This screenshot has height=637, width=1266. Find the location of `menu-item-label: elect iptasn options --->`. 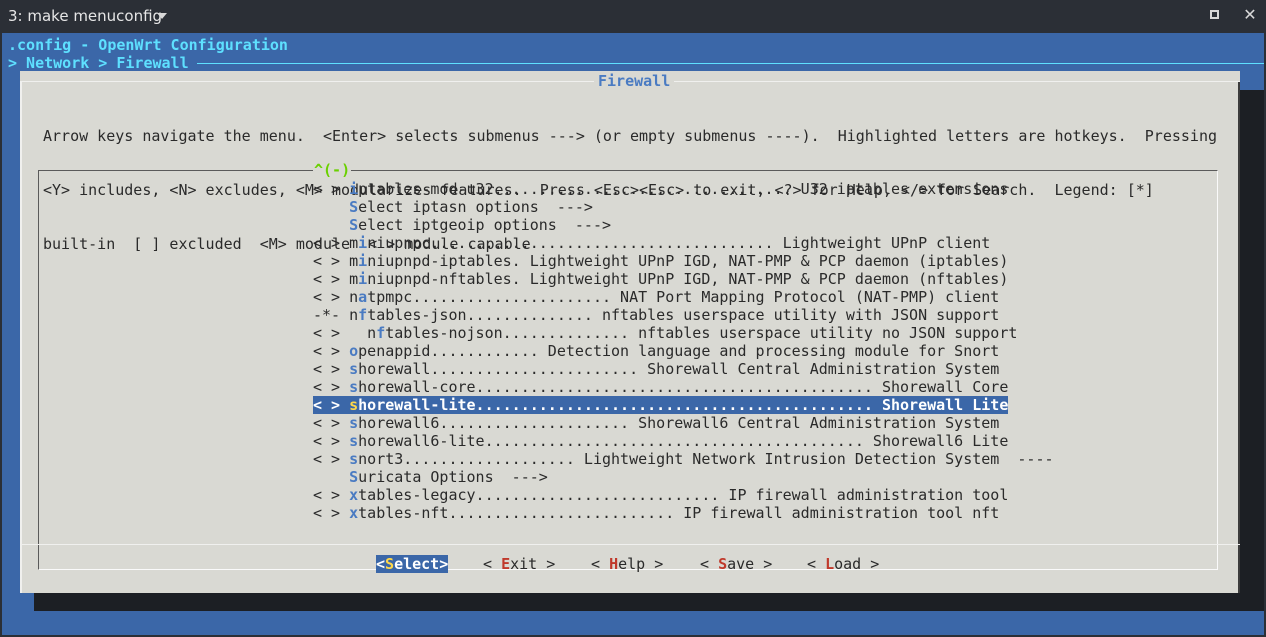

menu-item-label: elect iptasn options ---> is located at coordinates (475, 207).